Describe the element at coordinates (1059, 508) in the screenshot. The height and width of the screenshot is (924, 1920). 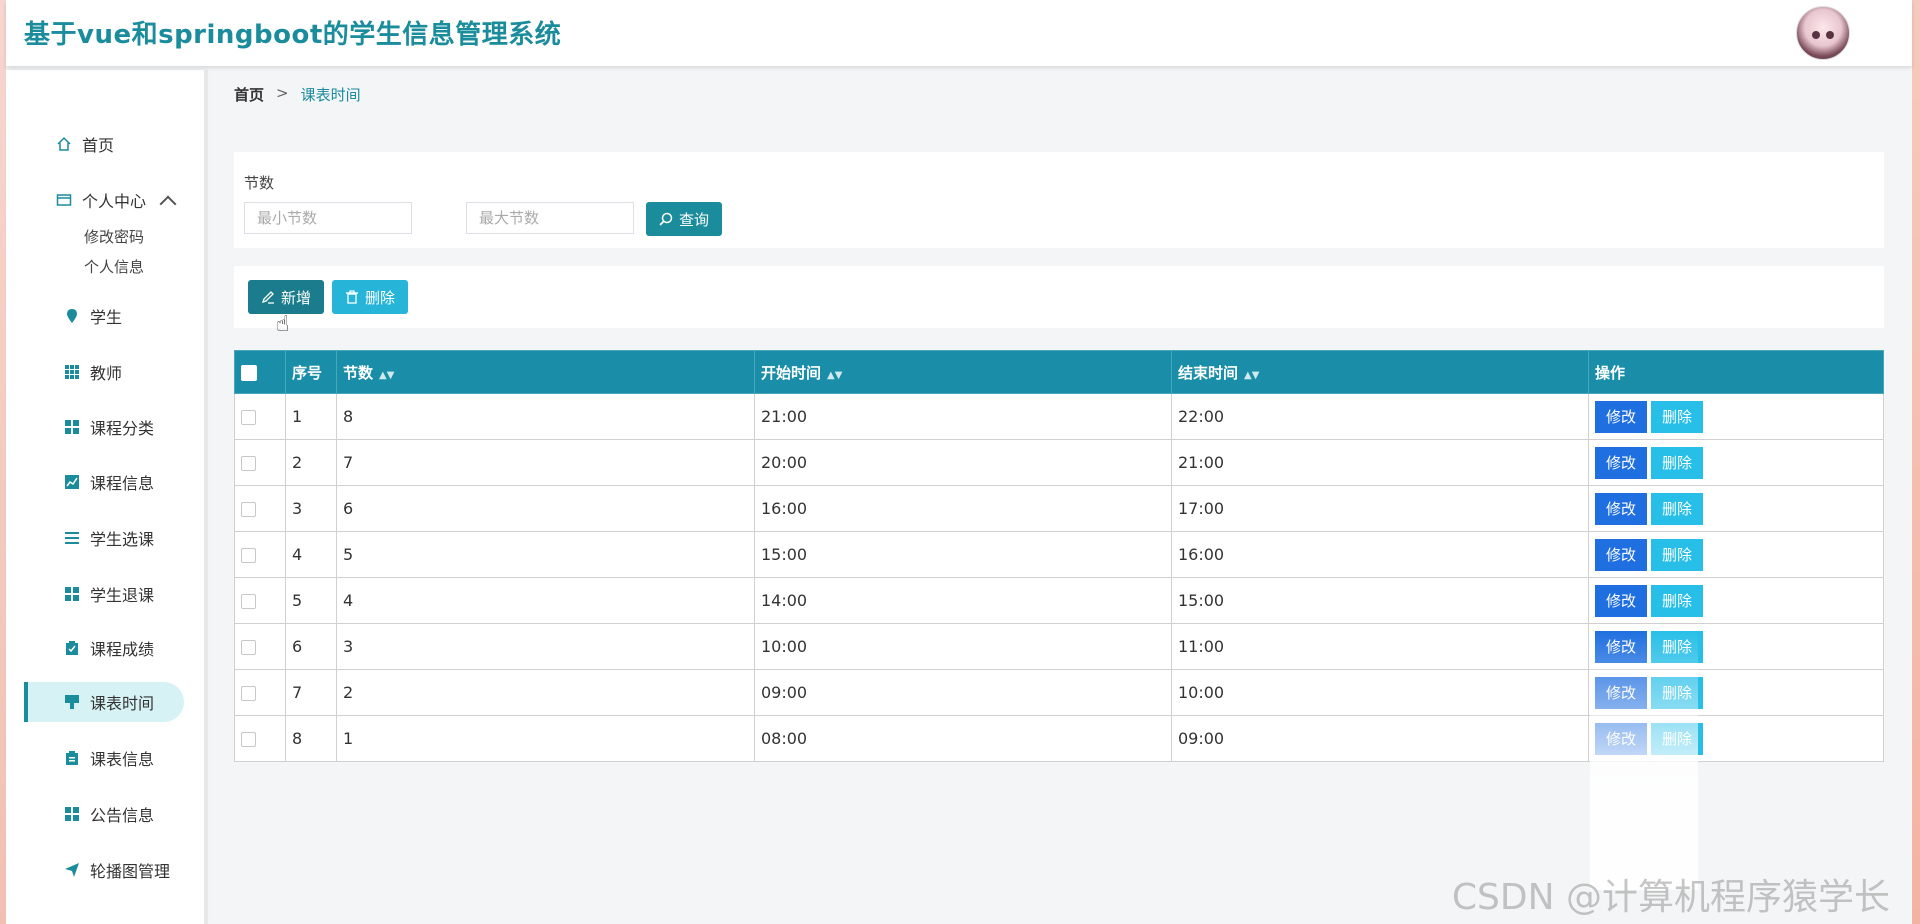
I see `table-row: 3 6 16:00 17:00 修改 删除` at that location.